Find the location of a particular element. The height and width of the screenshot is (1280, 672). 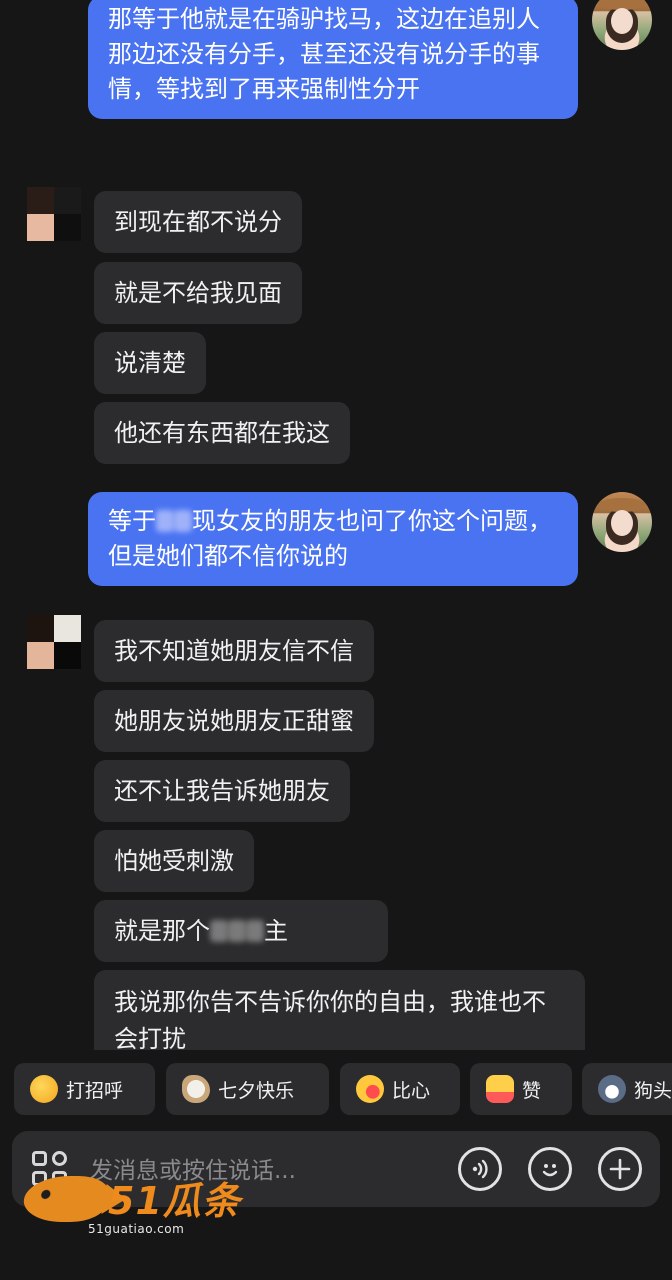

voice-button is located at coordinates (480, 1169).